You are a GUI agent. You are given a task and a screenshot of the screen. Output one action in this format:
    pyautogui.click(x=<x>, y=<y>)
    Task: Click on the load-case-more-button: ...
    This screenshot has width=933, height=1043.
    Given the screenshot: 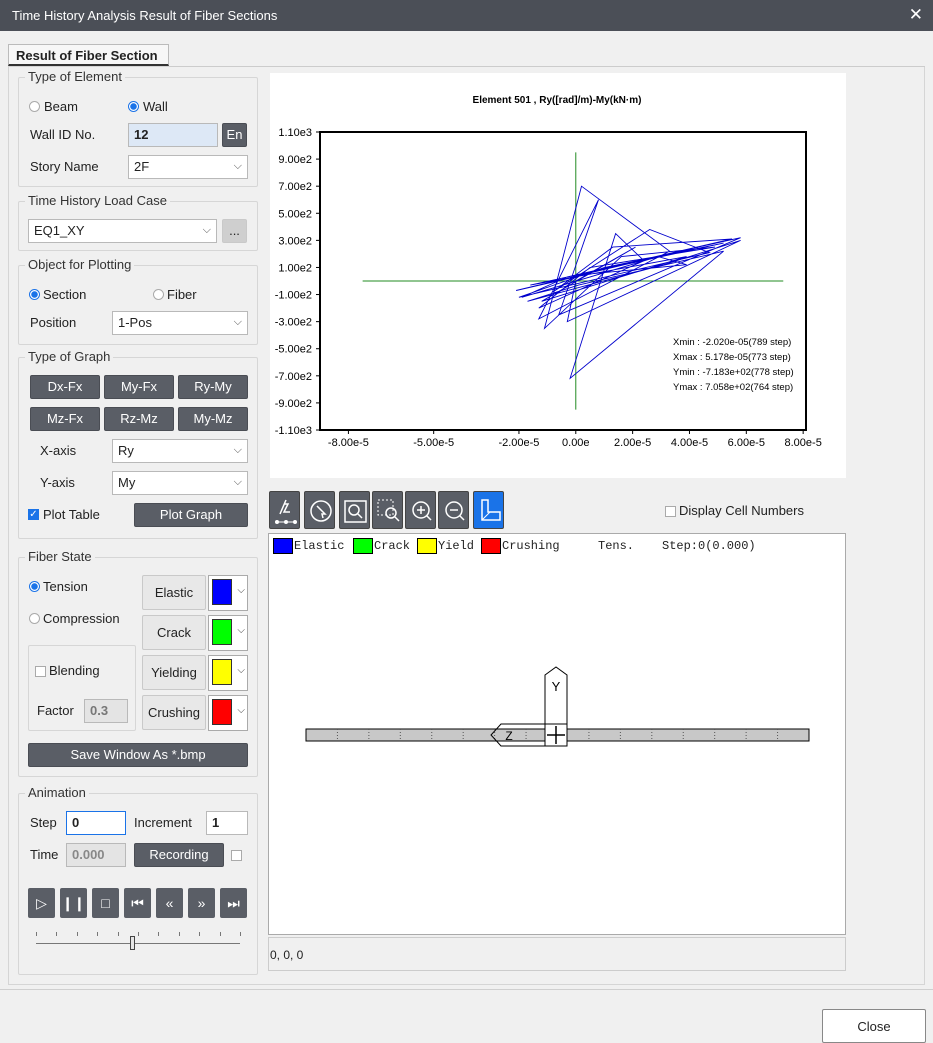 What is the action you would take?
    pyautogui.click(x=234, y=231)
    